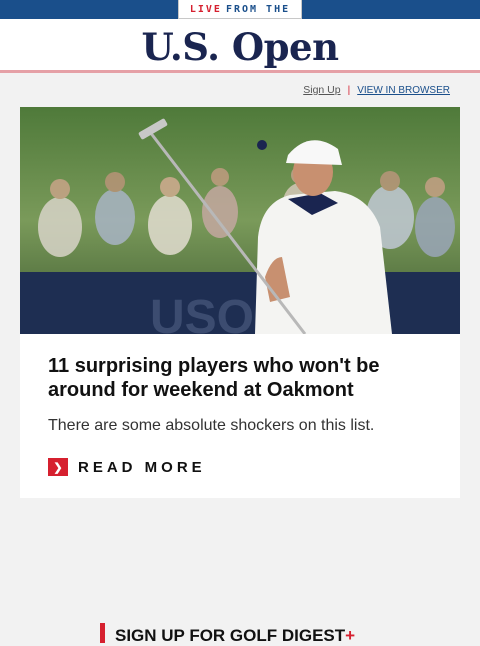 The width and height of the screenshot is (480, 646). What do you see at coordinates (240, 467) in the screenshot?
I see `read-more-button: ❯ READ MORE` at bounding box center [240, 467].